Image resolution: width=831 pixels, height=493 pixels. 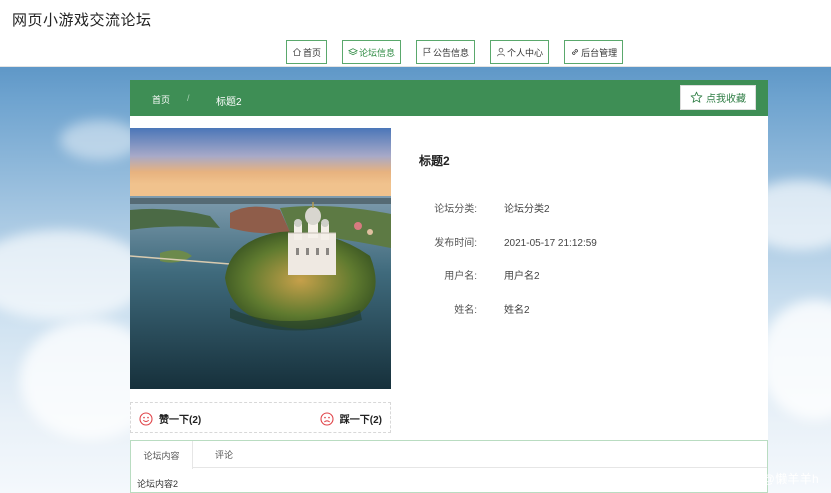 What do you see at coordinates (449, 98) in the screenshot?
I see `breadcrumb: 首页 / 标题2 点我收藏` at bounding box center [449, 98].